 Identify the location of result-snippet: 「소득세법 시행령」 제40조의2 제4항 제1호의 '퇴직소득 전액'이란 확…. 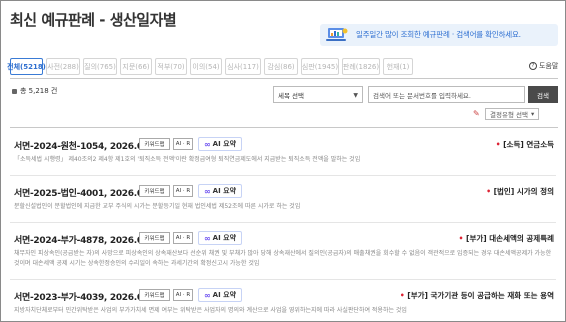
(187, 159).